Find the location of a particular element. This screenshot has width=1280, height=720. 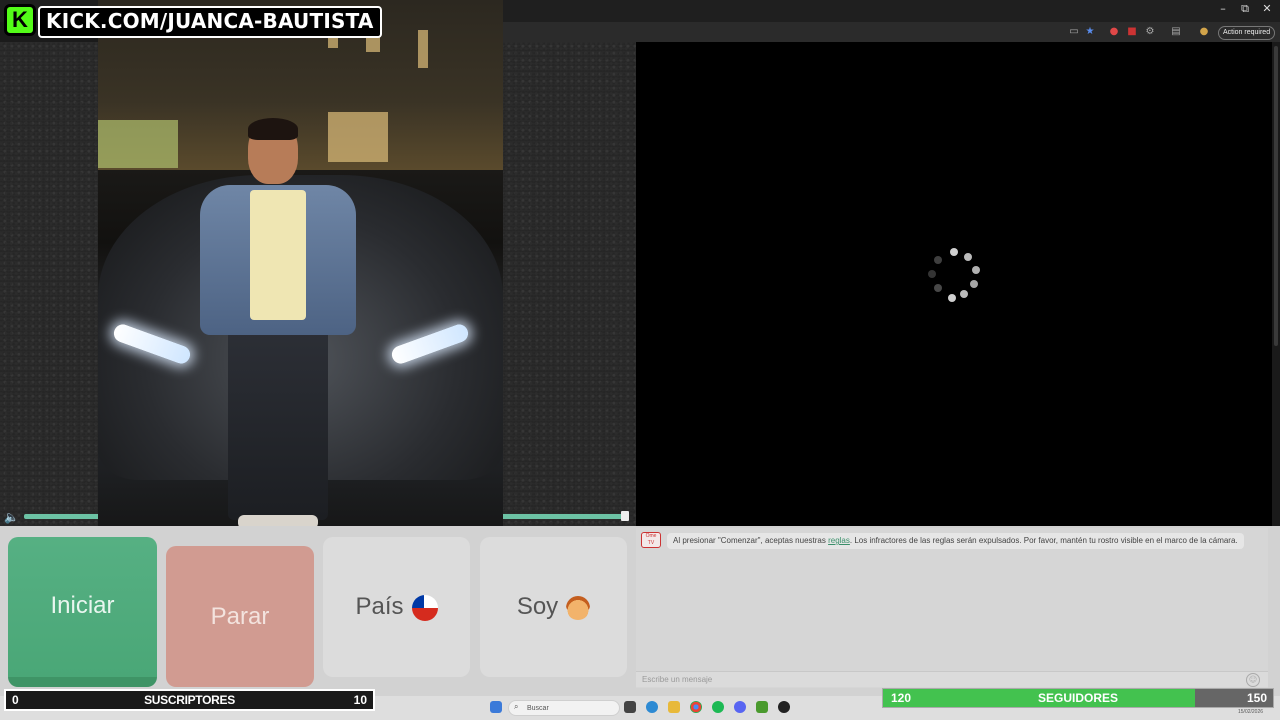

restore-icon: ⧉ is located at coordinates (1245, 9).